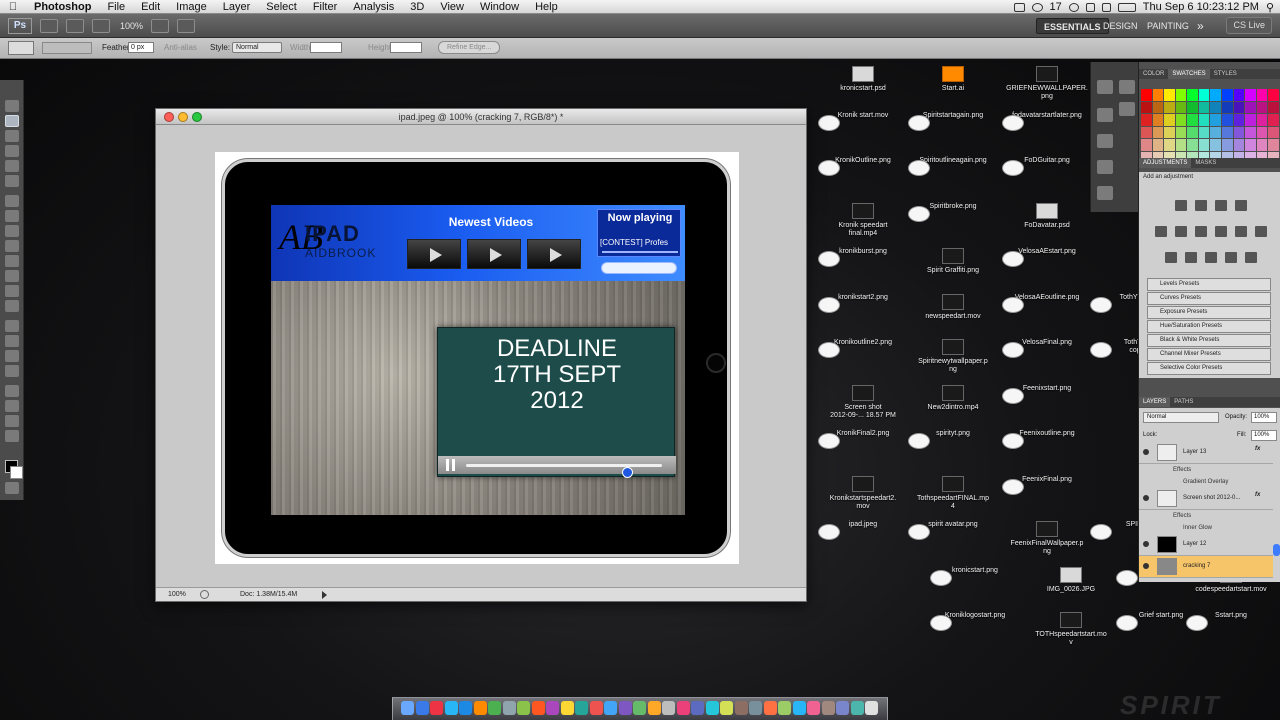 This screenshot has height=720, width=1280. Describe the element at coordinates (101, 25) in the screenshot. I see `view-extras-button` at that location.